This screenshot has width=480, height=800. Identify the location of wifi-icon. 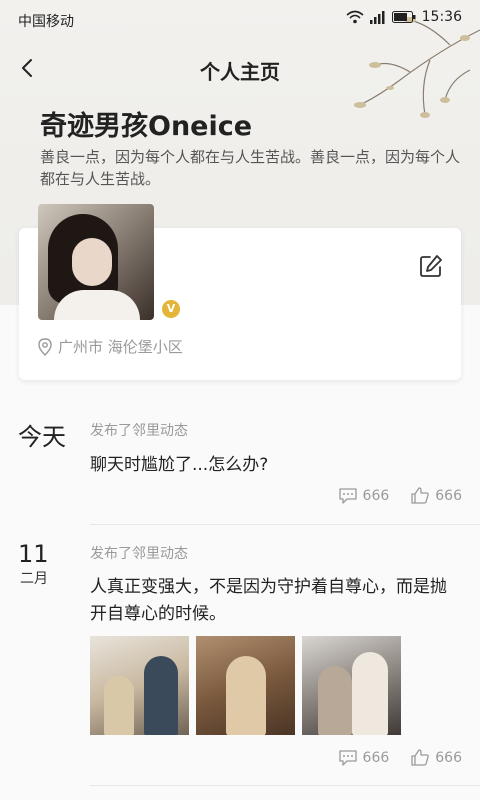
(355, 17).